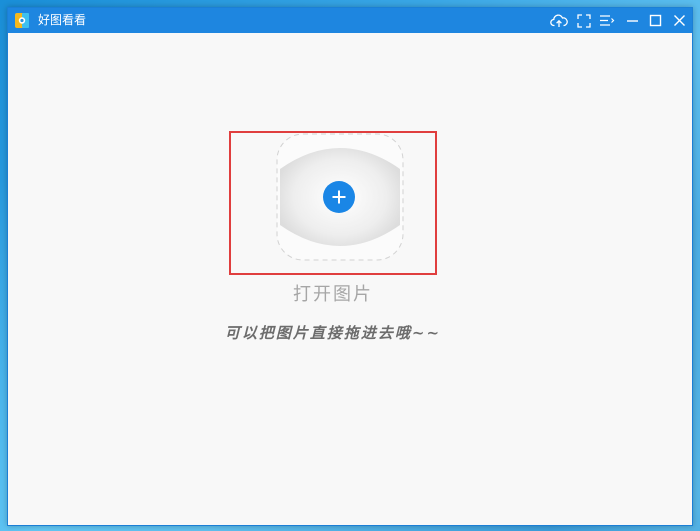 The height and width of the screenshot is (531, 700). I want to click on menu-icon, so click(607, 20).